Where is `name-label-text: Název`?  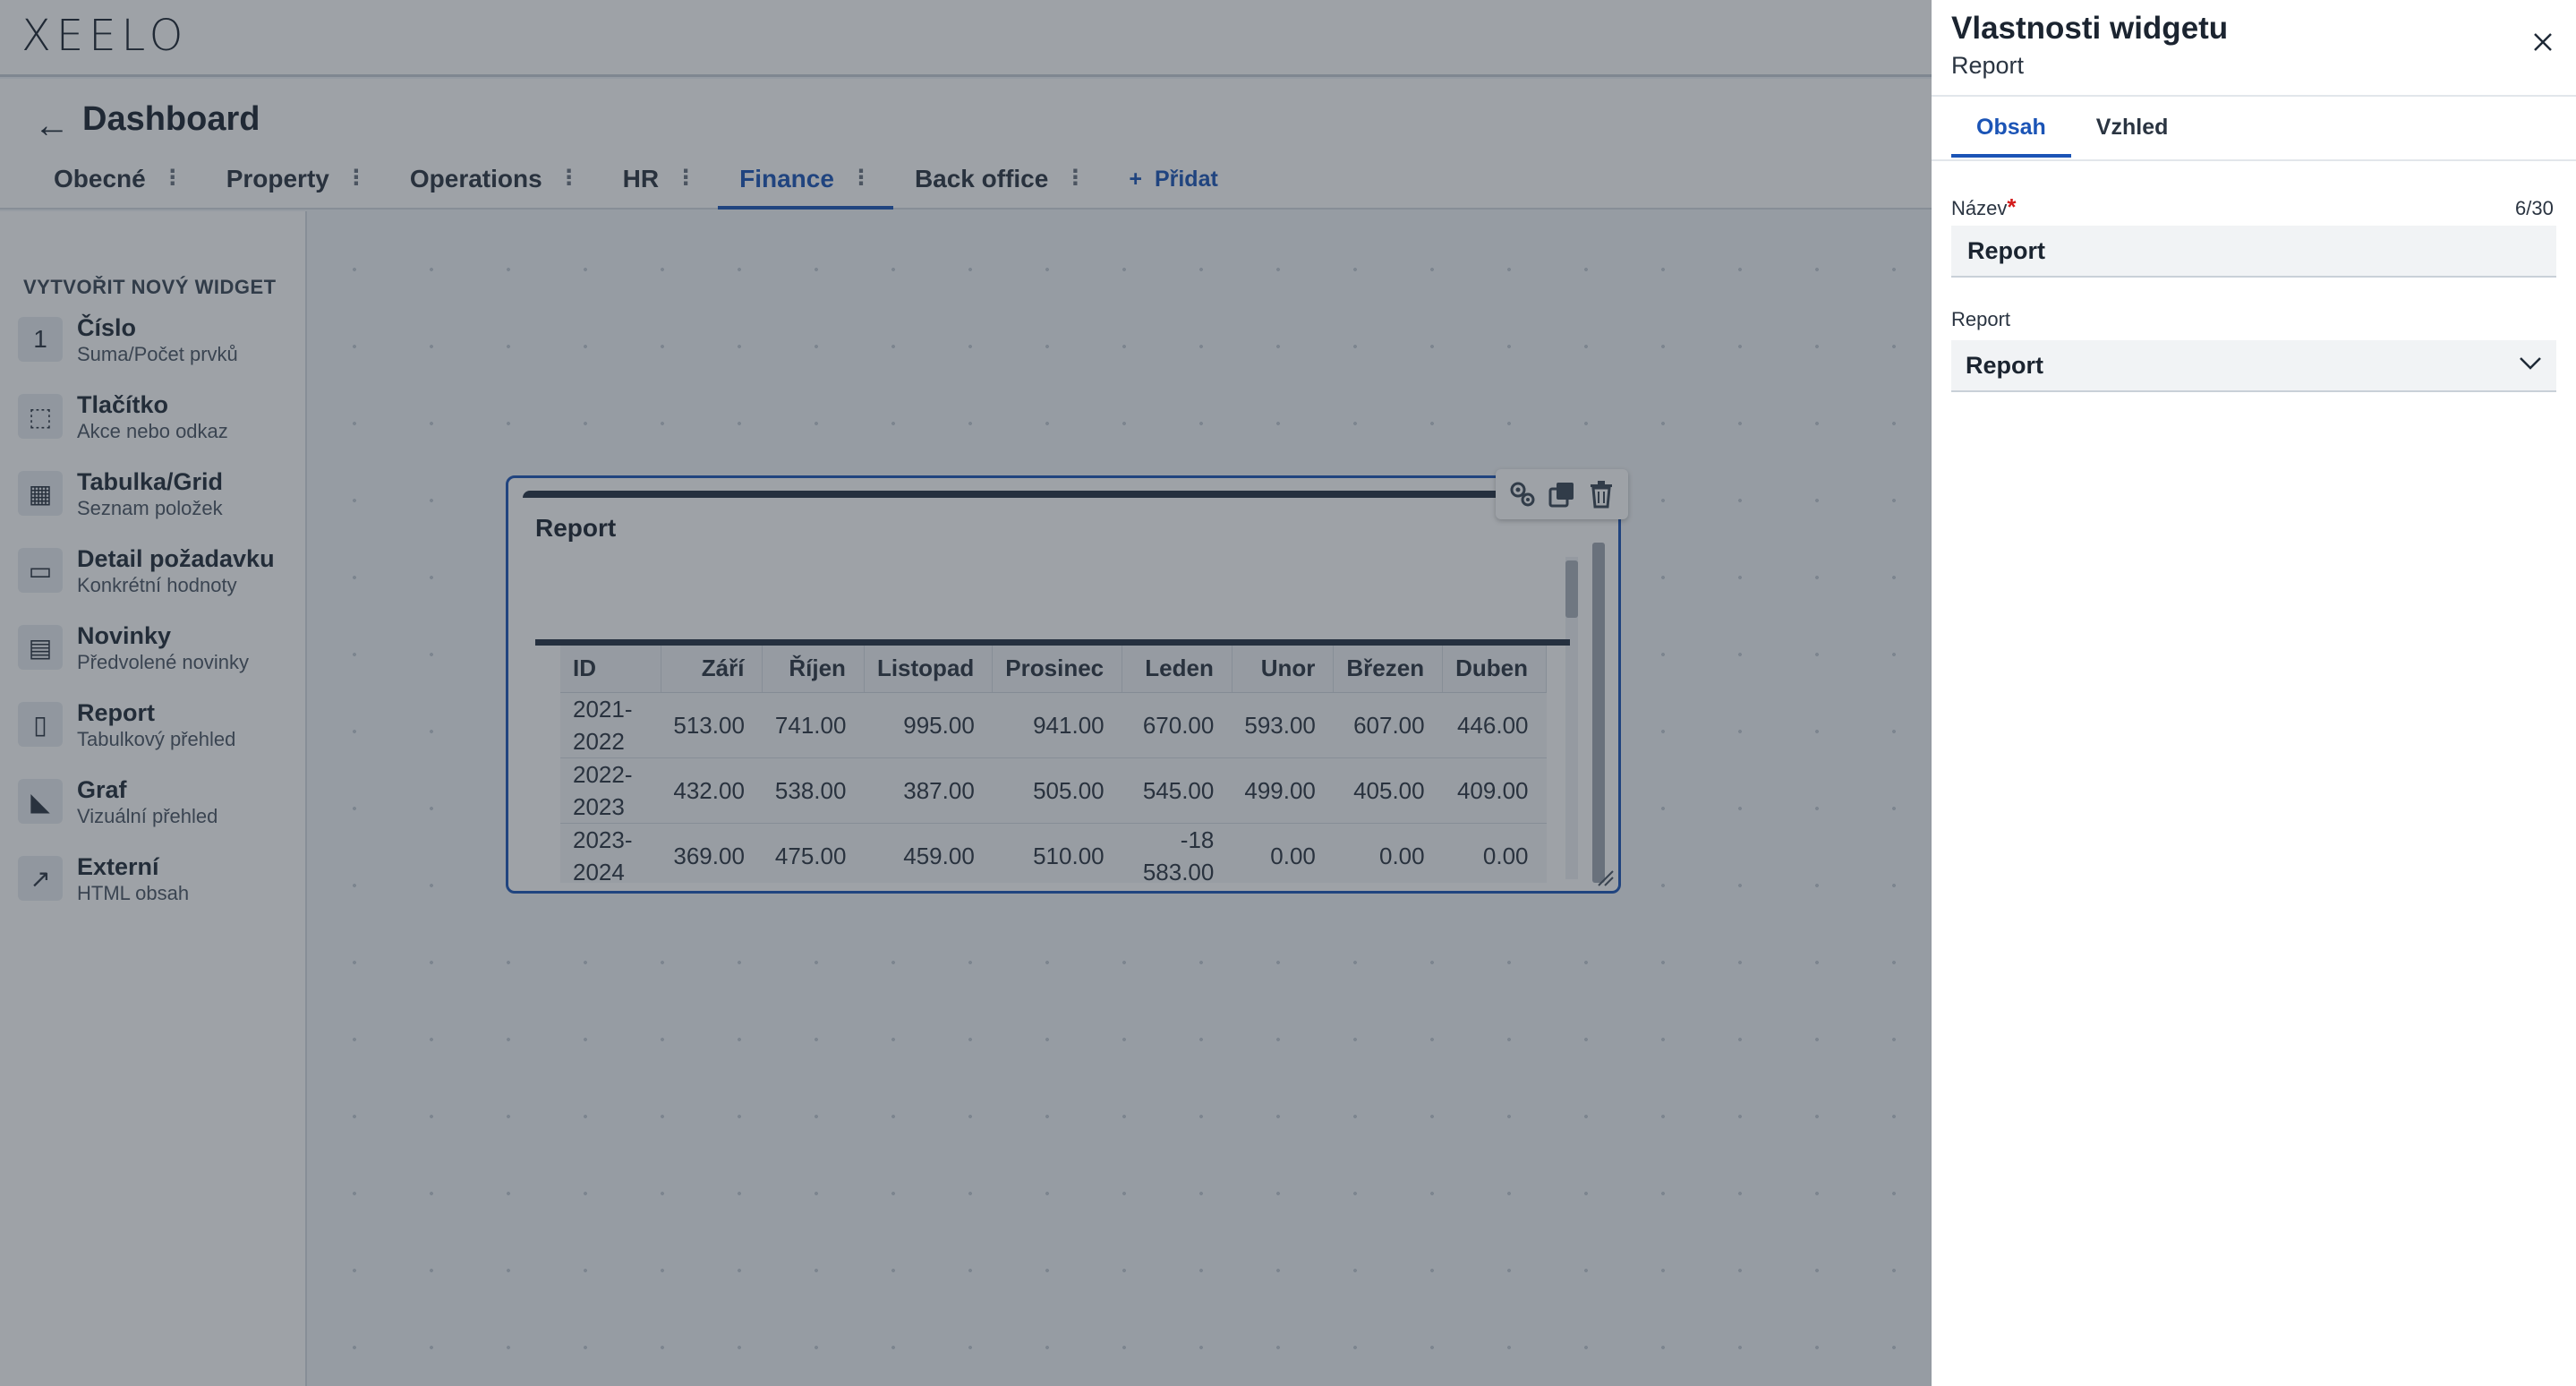
name-label-text: Název is located at coordinates (1979, 208).